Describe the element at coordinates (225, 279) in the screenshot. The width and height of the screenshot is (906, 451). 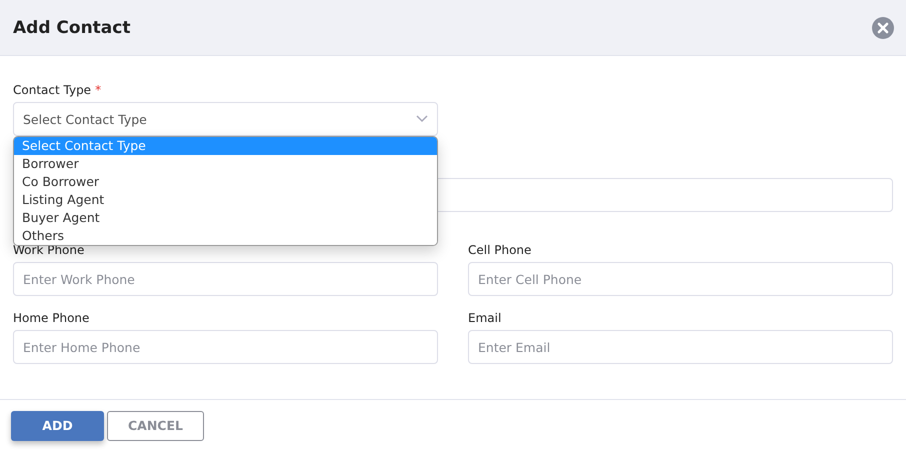
I see `input-field: Enter Work Phone` at that location.